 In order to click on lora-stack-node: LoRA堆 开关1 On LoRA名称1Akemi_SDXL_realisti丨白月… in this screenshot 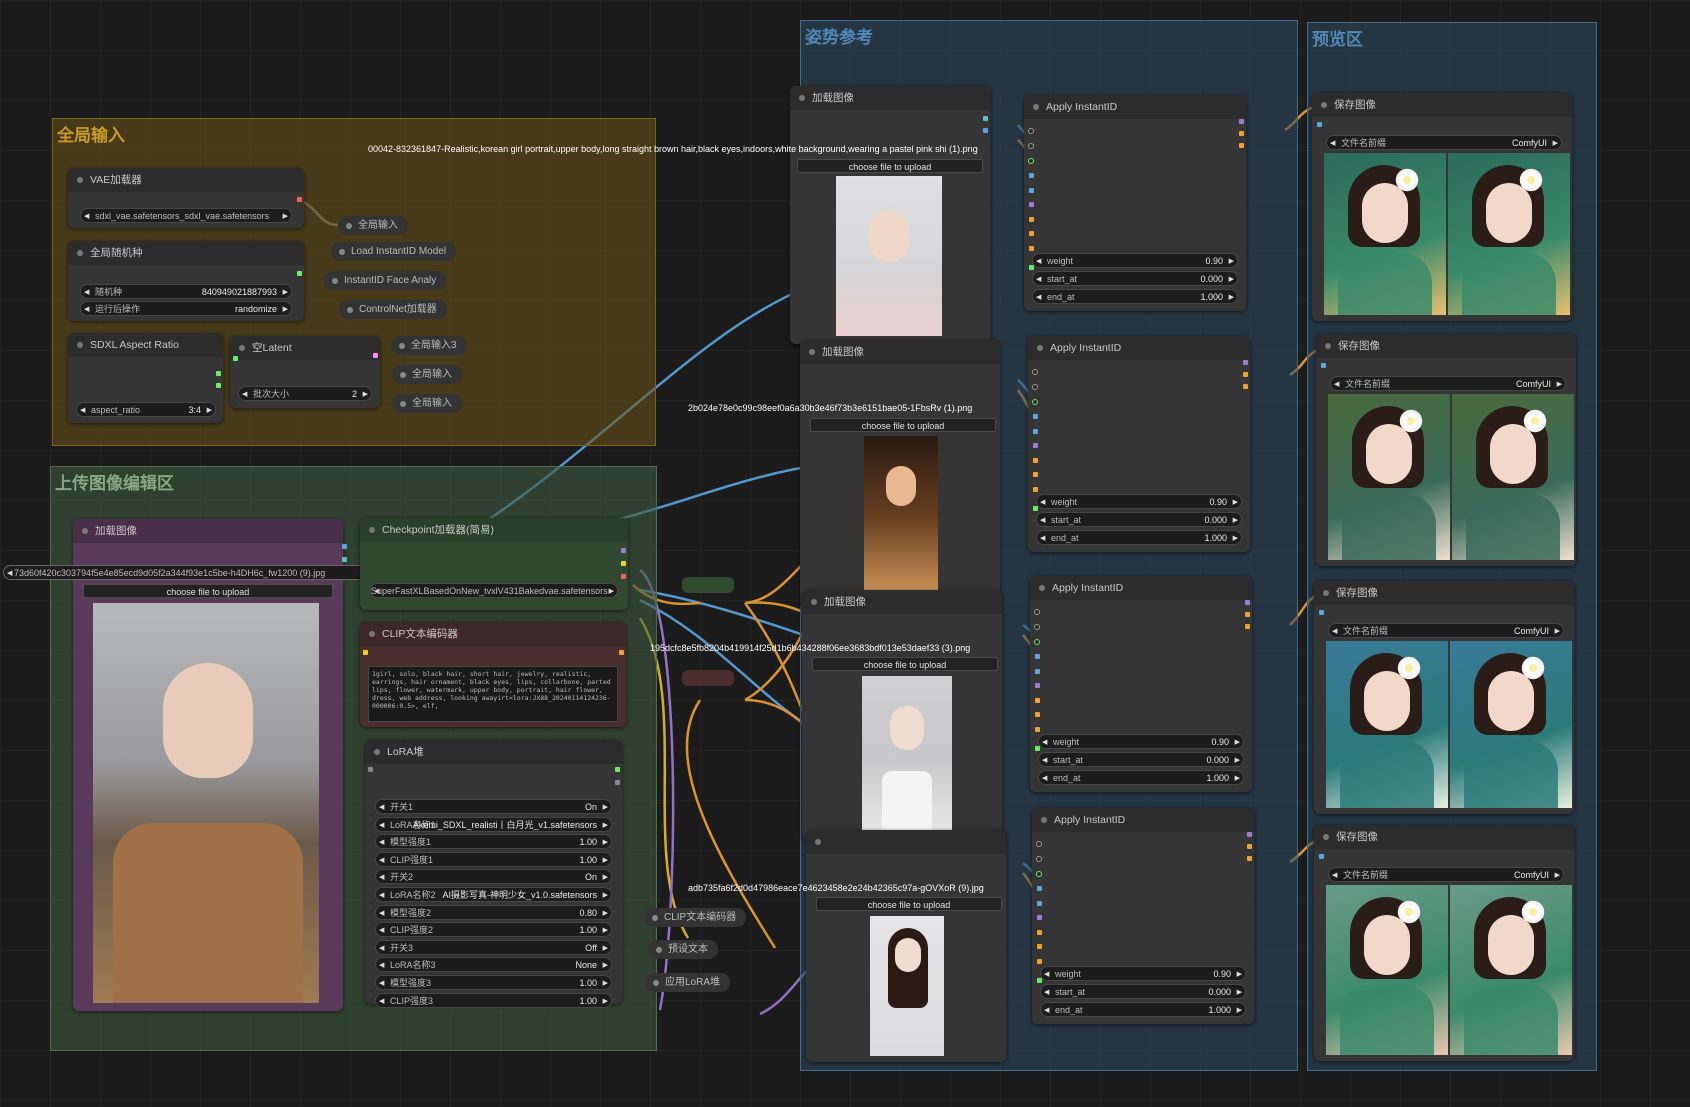, I will do `click(493, 874)`.